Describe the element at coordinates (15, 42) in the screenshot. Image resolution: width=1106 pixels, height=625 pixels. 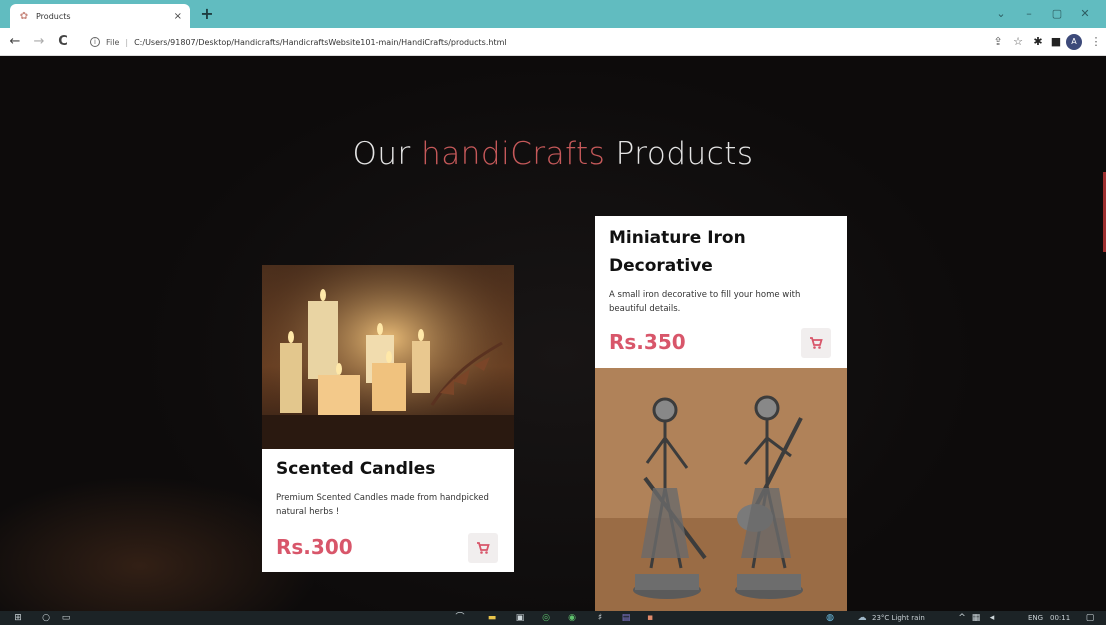
I see `back-icon: ←` at that location.